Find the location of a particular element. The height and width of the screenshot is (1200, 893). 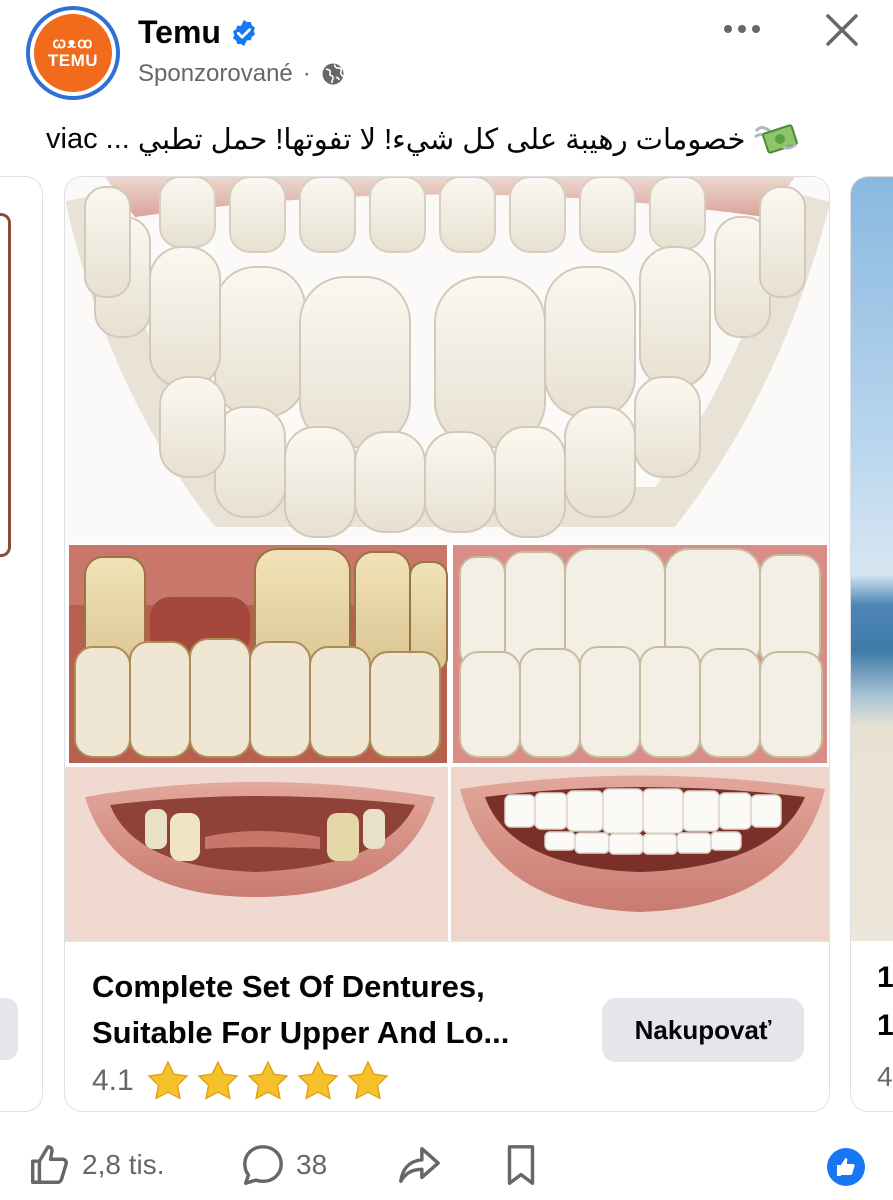

verified-badge-icon is located at coordinates (243, 32).